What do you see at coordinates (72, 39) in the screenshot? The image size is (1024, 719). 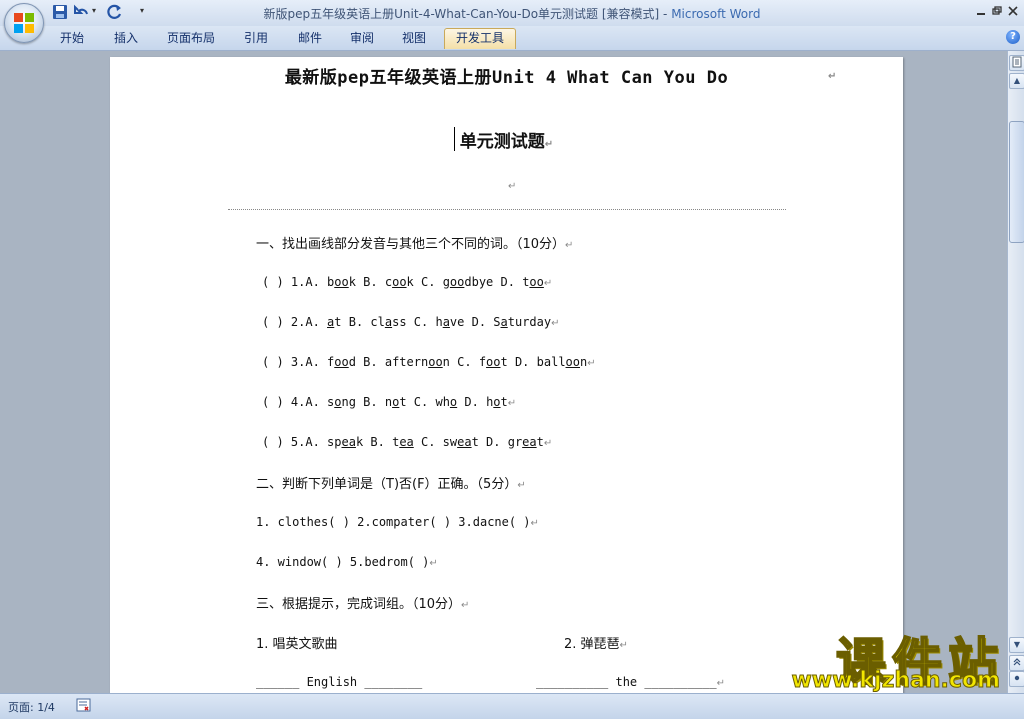 I see `tab-home: 开始` at bounding box center [72, 39].